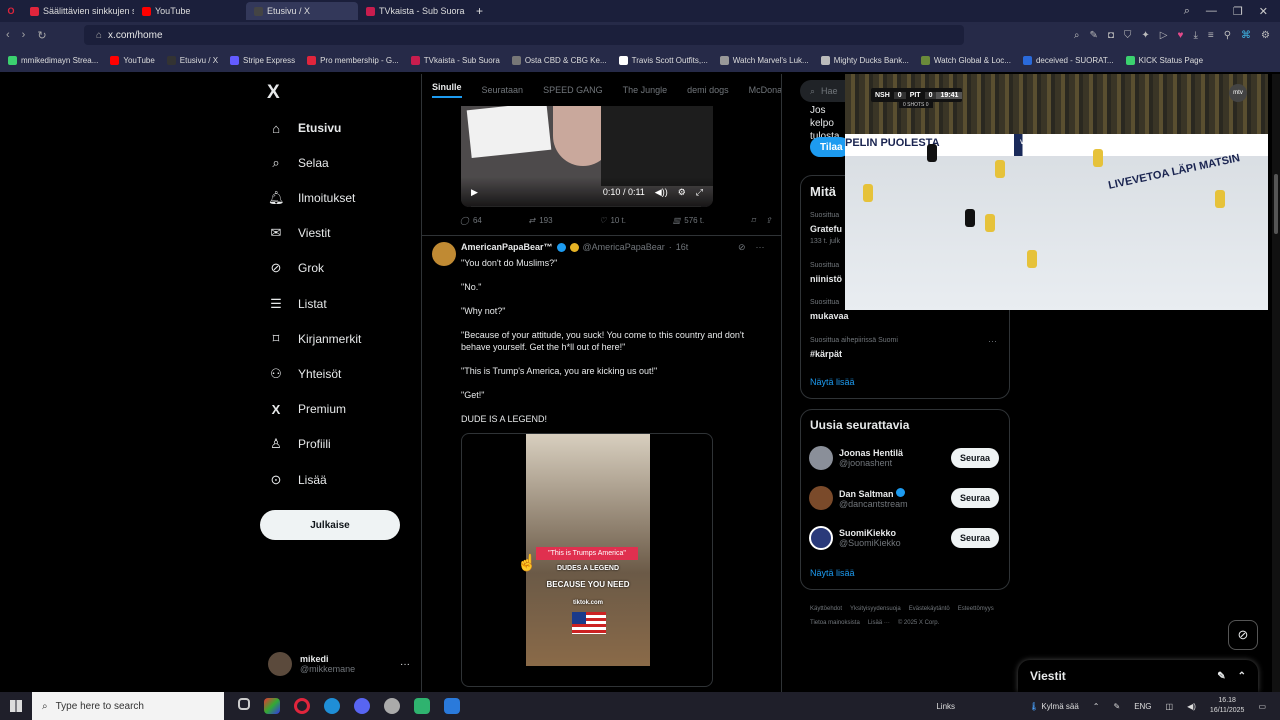 The width and height of the screenshot is (1280, 720). What do you see at coordinates (41, 35) in the screenshot?
I see `reload-icon: ↻` at bounding box center [41, 35].